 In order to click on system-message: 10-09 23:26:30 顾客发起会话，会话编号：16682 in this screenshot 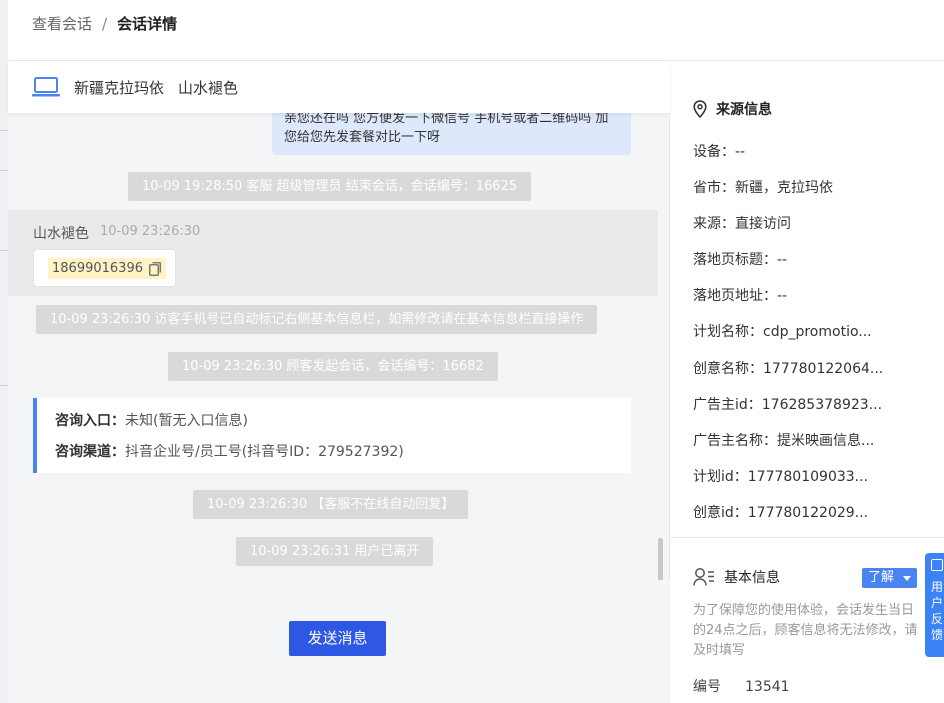, I will do `click(333, 366)`.